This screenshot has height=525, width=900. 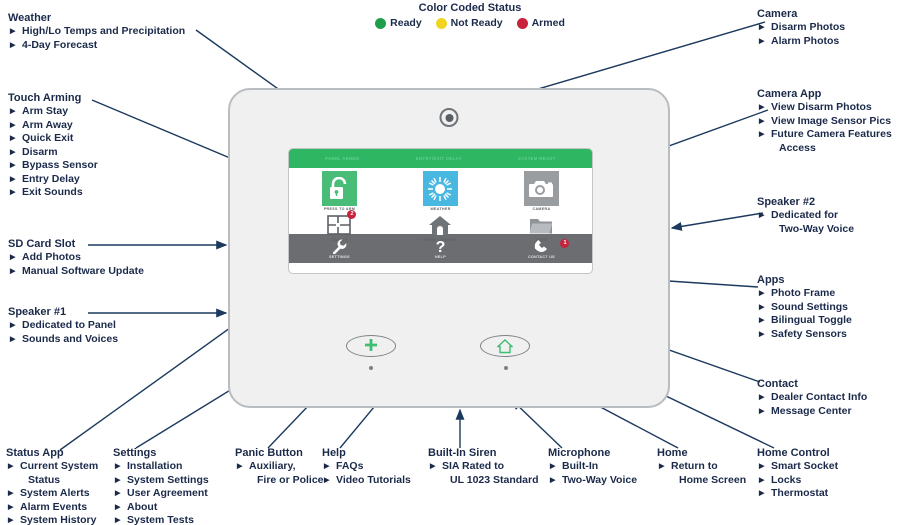 I want to click on sun-icon, so click(x=440, y=188).